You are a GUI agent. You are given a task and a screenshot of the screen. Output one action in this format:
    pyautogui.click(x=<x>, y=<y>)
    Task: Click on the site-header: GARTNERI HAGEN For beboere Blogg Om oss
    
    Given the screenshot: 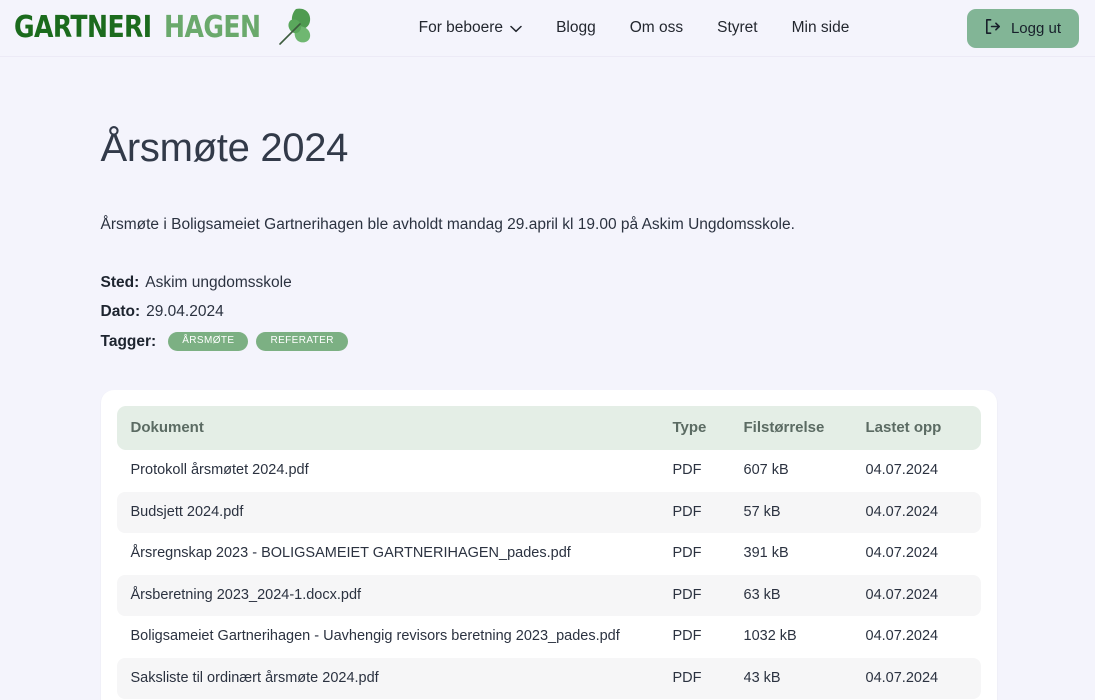 What is the action you would take?
    pyautogui.click(x=547, y=28)
    